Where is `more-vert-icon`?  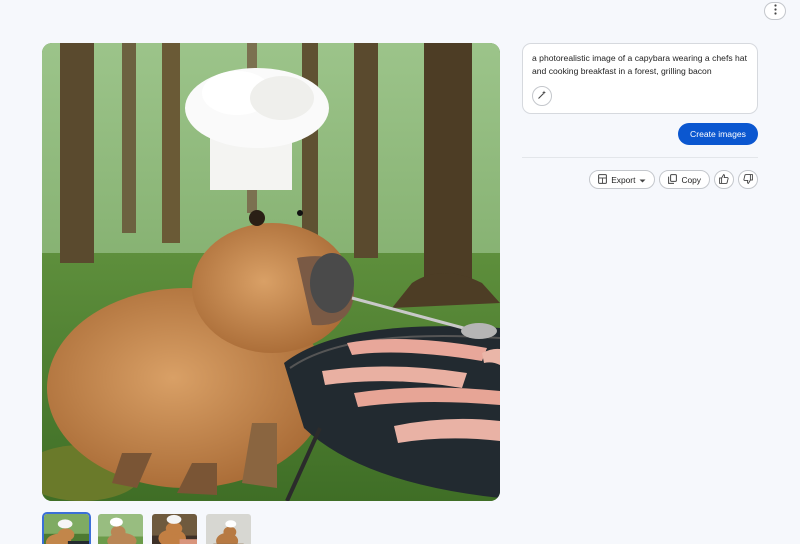 more-vert-icon is located at coordinates (775, 11).